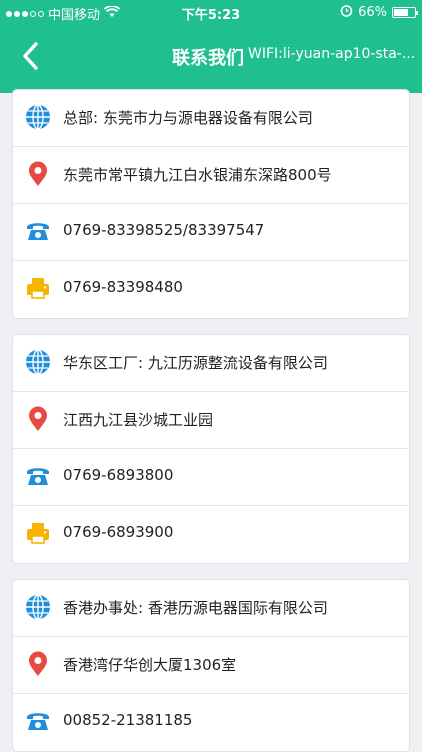 The image size is (422, 752). Describe the element at coordinates (346, 12) in the screenshot. I see `alarm-clock-icon` at that location.